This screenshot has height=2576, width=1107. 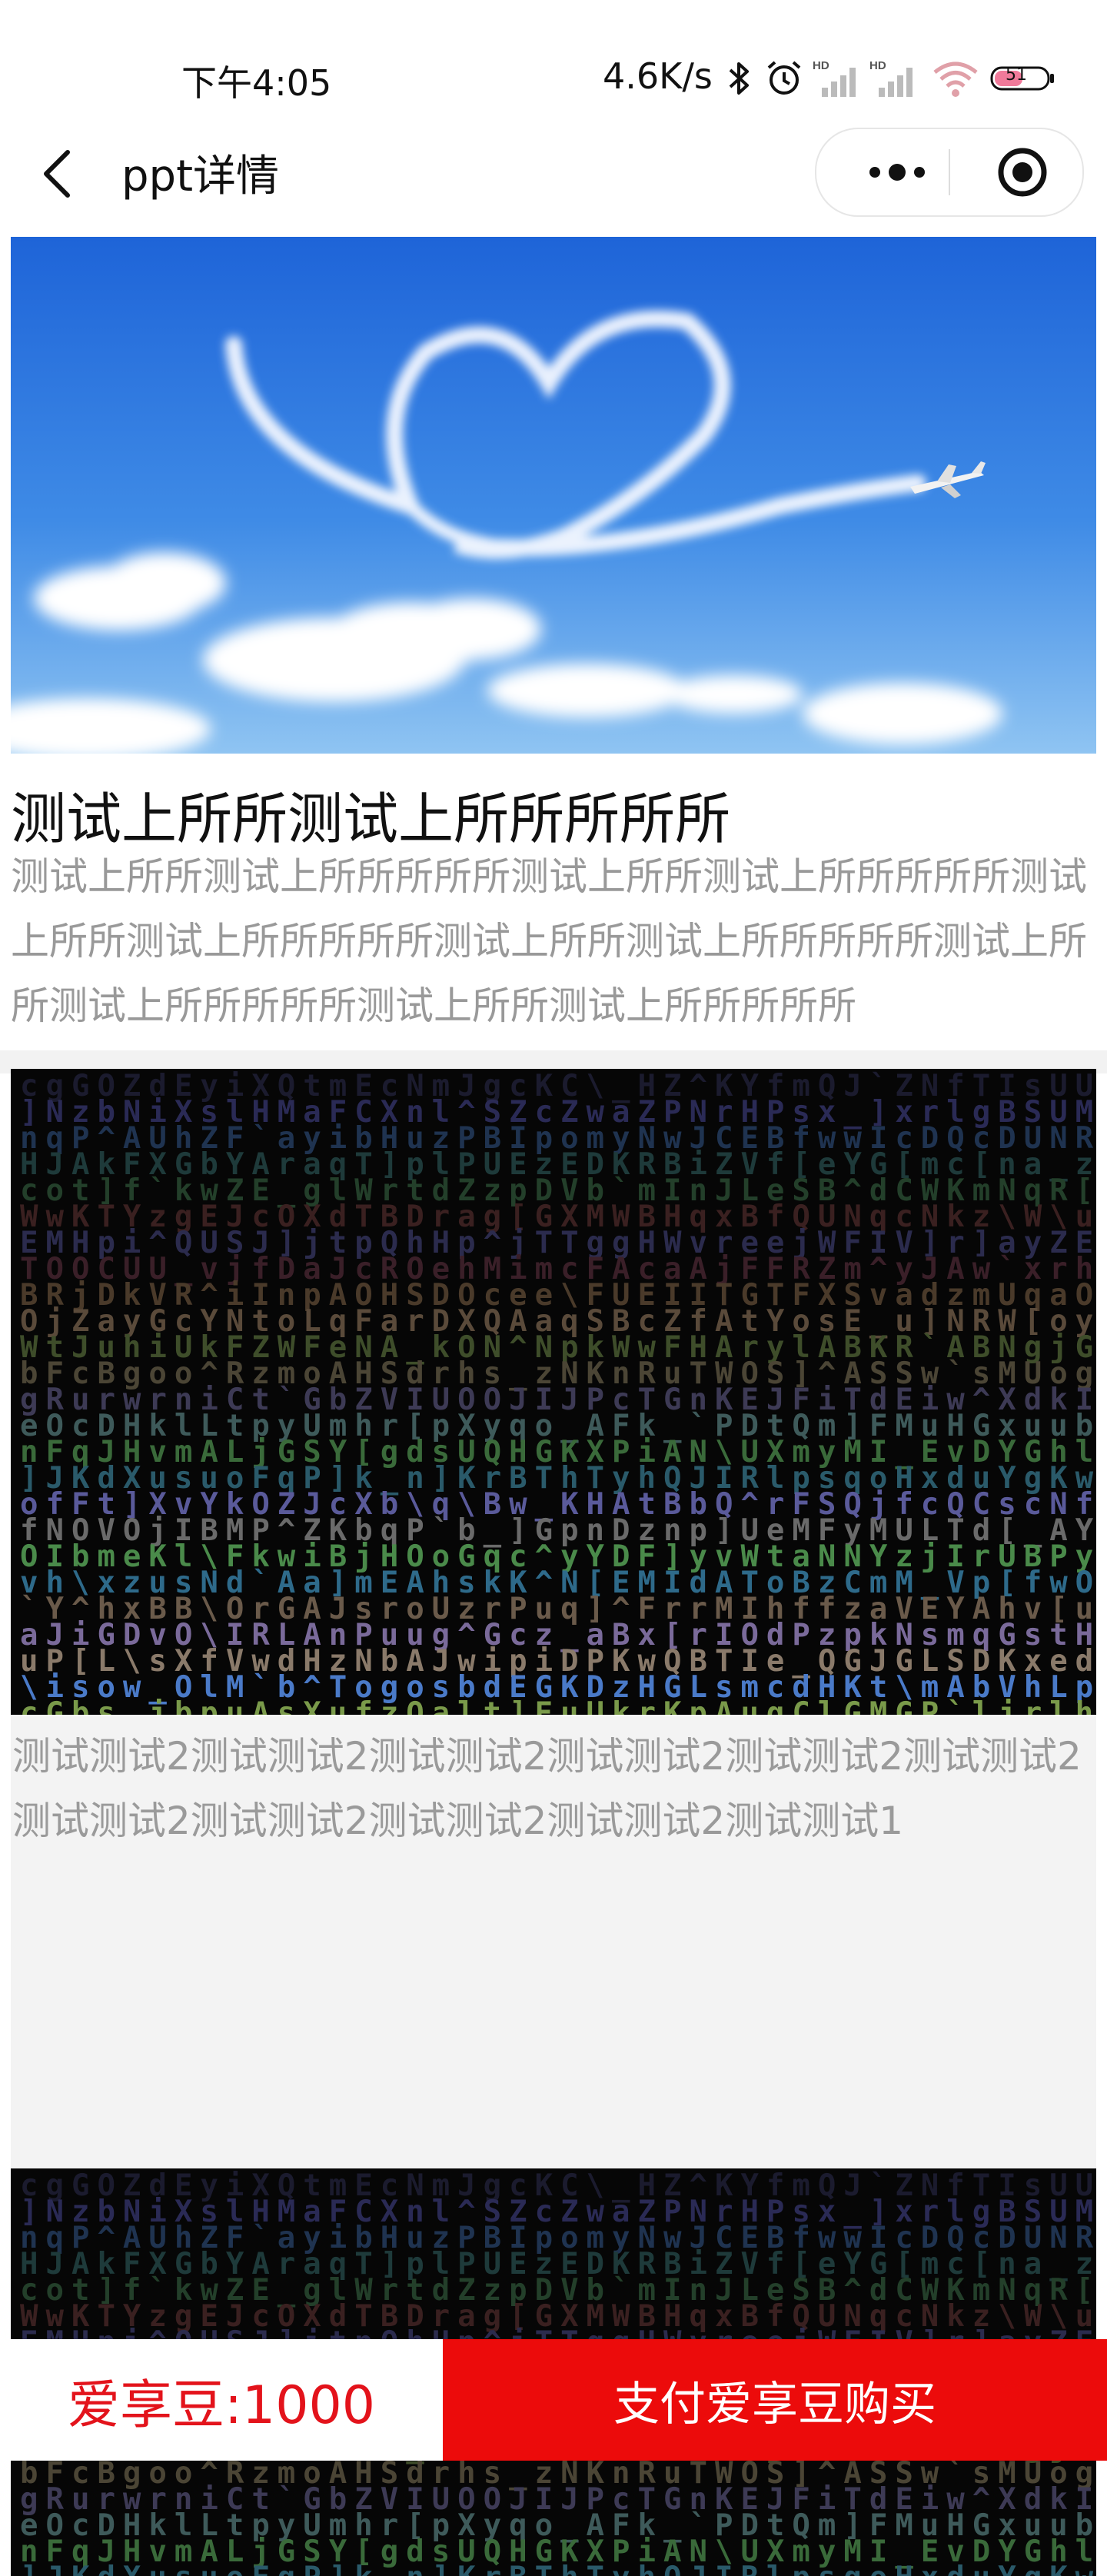 What do you see at coordinates (200, 176) in the screenshot?
I see `page-title: ppt详情` at bounding box center [200, 176].